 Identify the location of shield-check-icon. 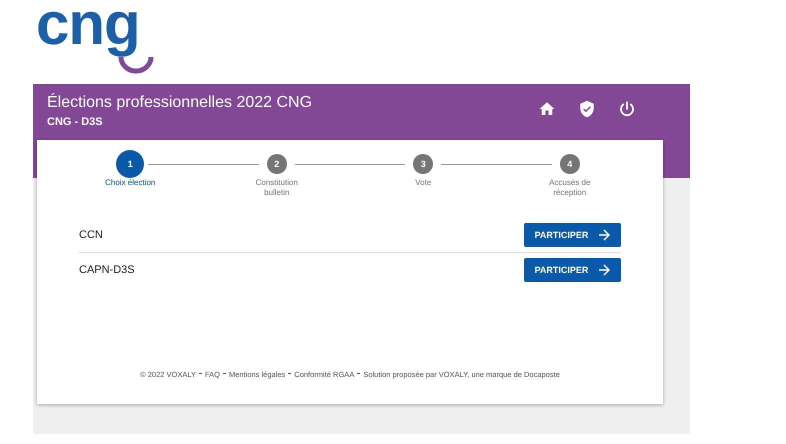
(587, 109).